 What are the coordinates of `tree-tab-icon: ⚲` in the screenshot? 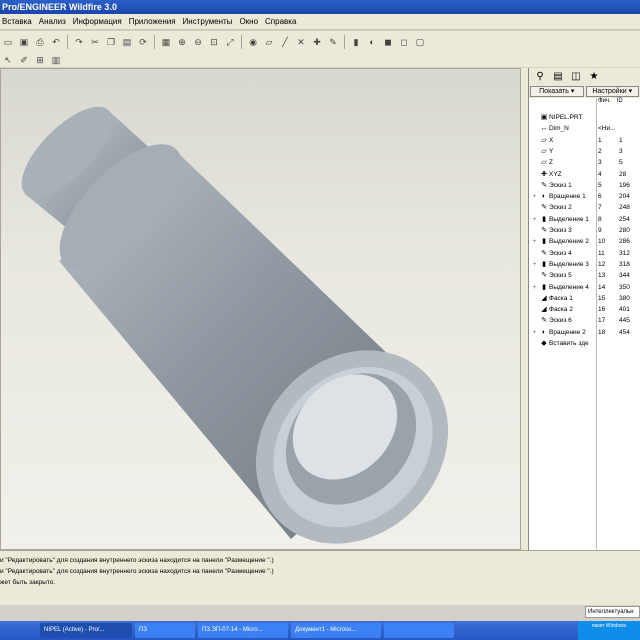 It's located at (540, 77).